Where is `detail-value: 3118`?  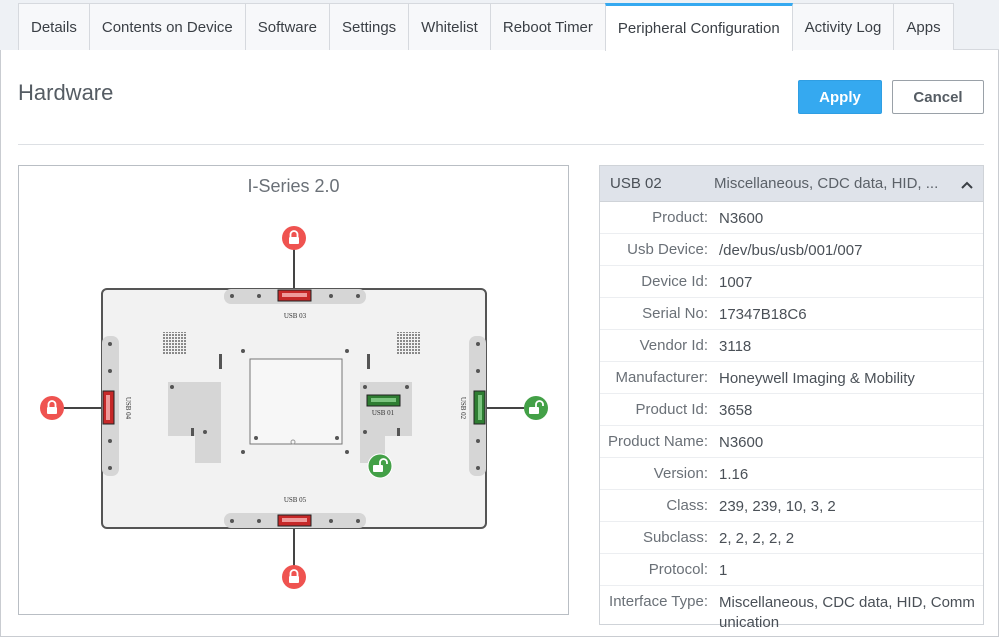
detail-value: 3118 is located at coordinates (735, 346).